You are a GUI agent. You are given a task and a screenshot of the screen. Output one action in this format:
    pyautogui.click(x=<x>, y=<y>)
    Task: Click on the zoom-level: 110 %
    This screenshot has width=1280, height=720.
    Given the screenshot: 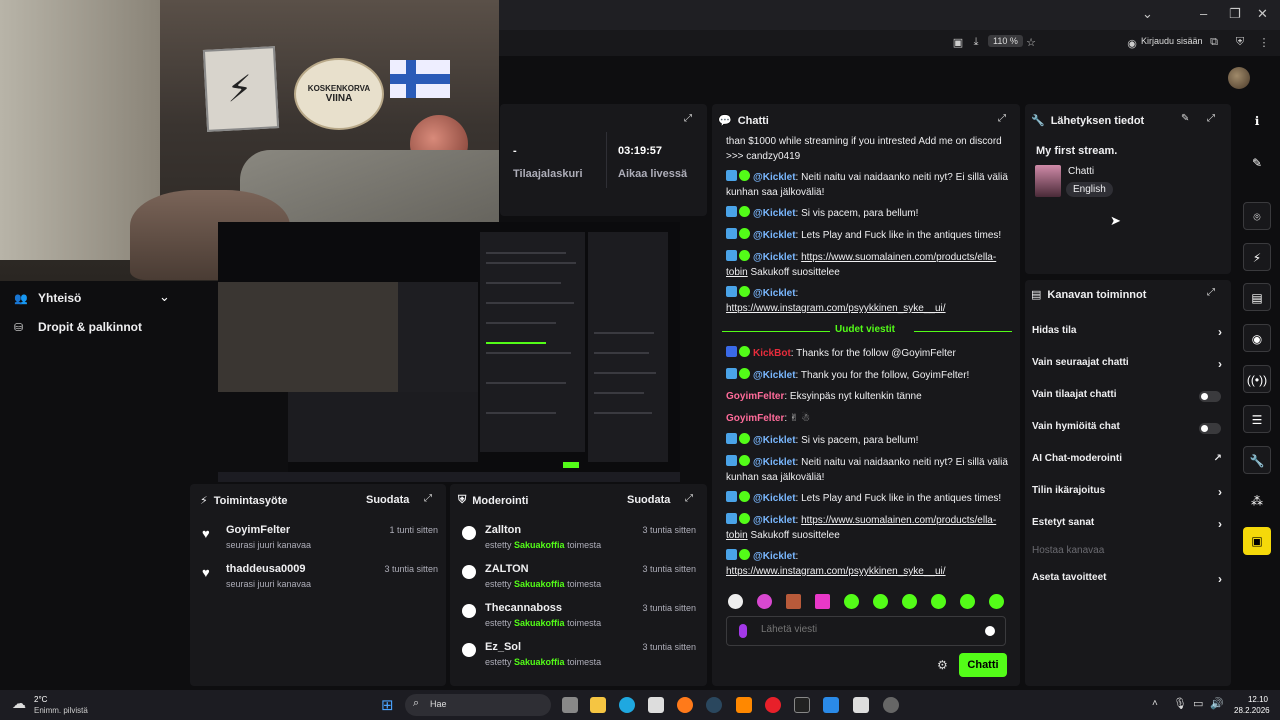 What is the action you would take?
    pyautogui.click(x=1005, y=41)
    